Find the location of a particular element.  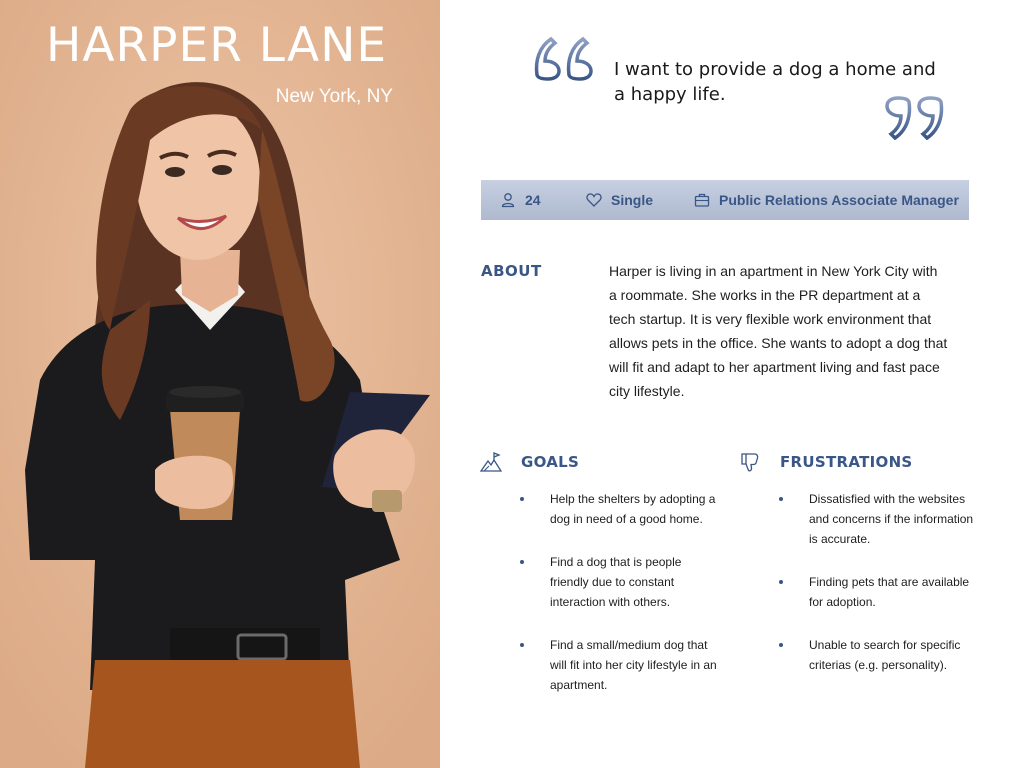

user-icon is located at coordinates (508, 200).